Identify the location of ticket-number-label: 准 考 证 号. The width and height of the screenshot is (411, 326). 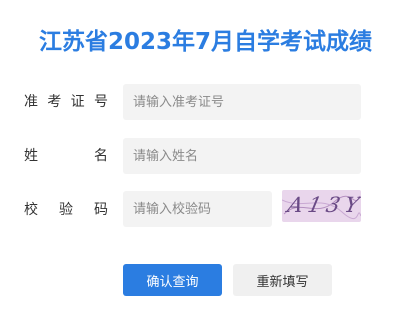
(66, 102).